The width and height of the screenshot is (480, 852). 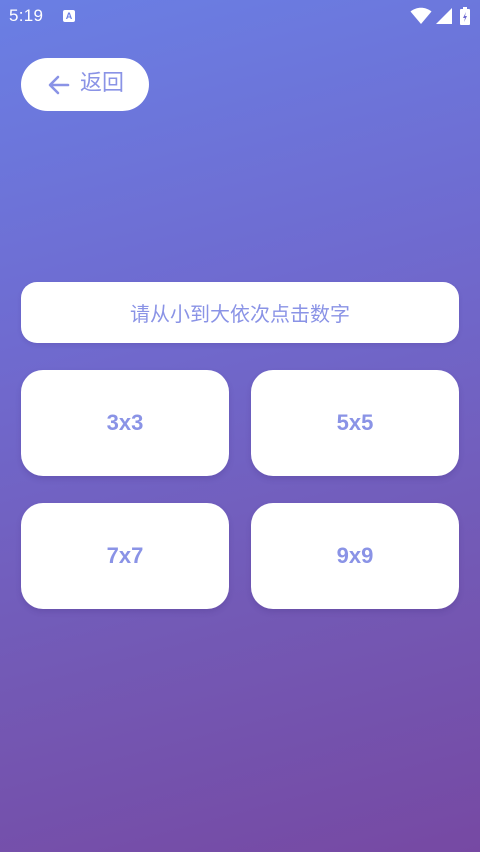 I want to click on a-notification-icon: A, so click(x=69, y=16).